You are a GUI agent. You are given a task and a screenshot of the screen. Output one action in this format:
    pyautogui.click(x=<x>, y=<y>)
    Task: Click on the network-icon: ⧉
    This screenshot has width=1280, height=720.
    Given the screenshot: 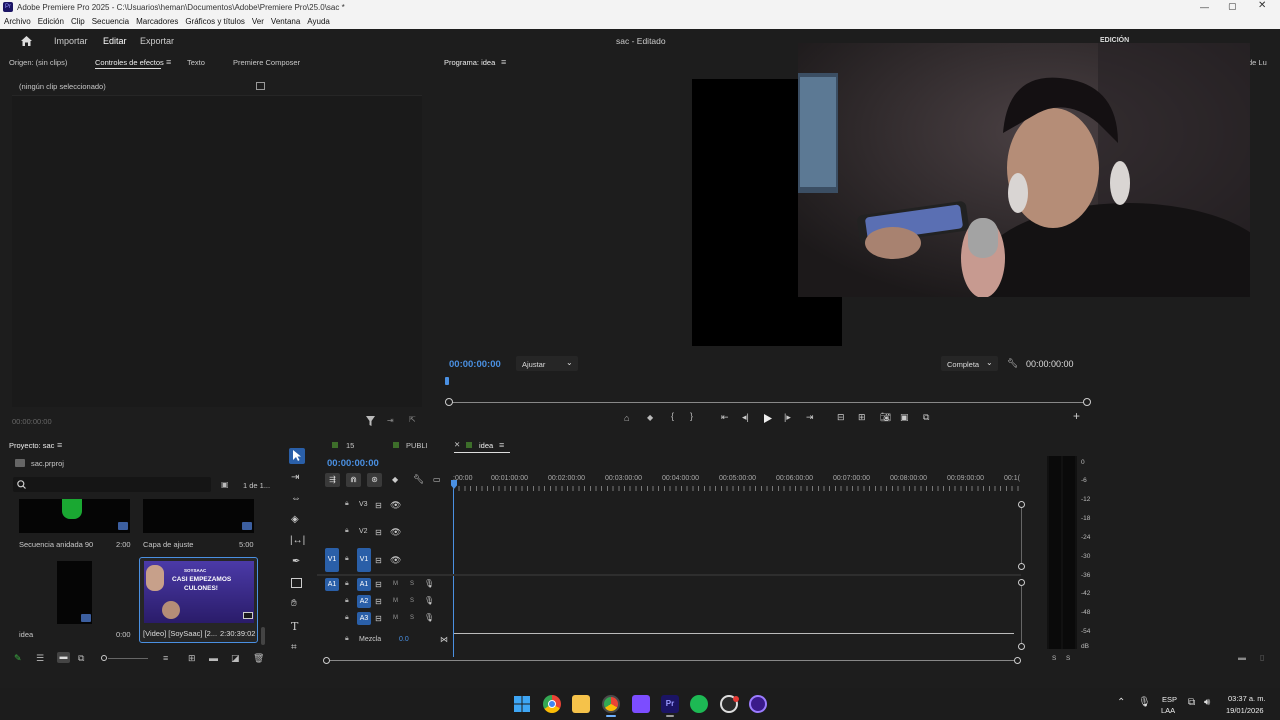 What is the action you would take?
    pyautogui.click(x=1191, y=702)
    